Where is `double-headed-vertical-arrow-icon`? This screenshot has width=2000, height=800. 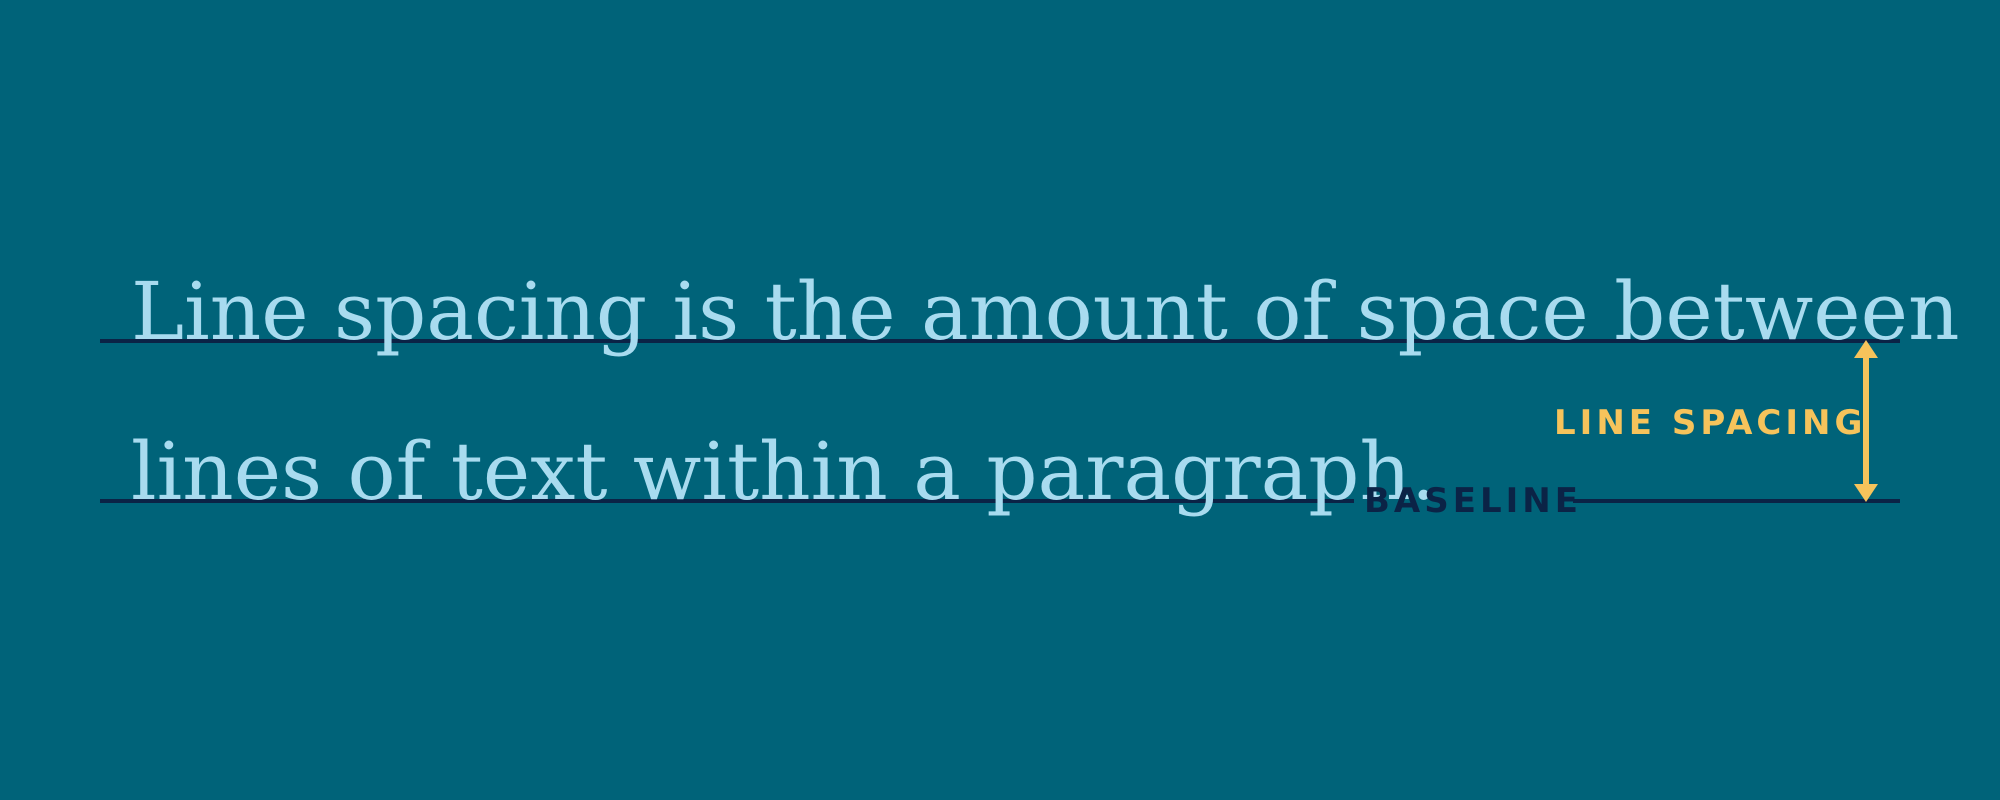
double-headed-vertical-arrow-icon is located at coordinates (1866, 421).